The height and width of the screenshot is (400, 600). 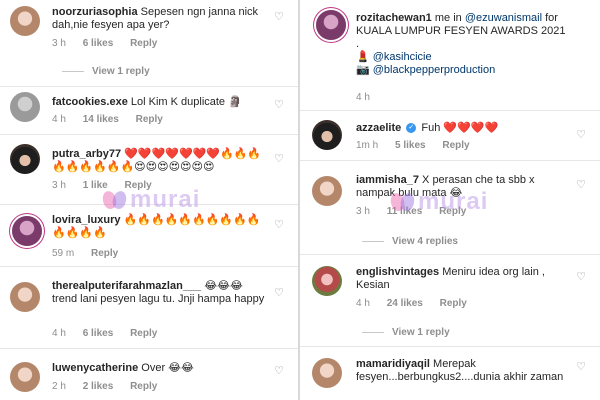 I want to click on comment-username: azzaelite, so click(x=378, y=128).